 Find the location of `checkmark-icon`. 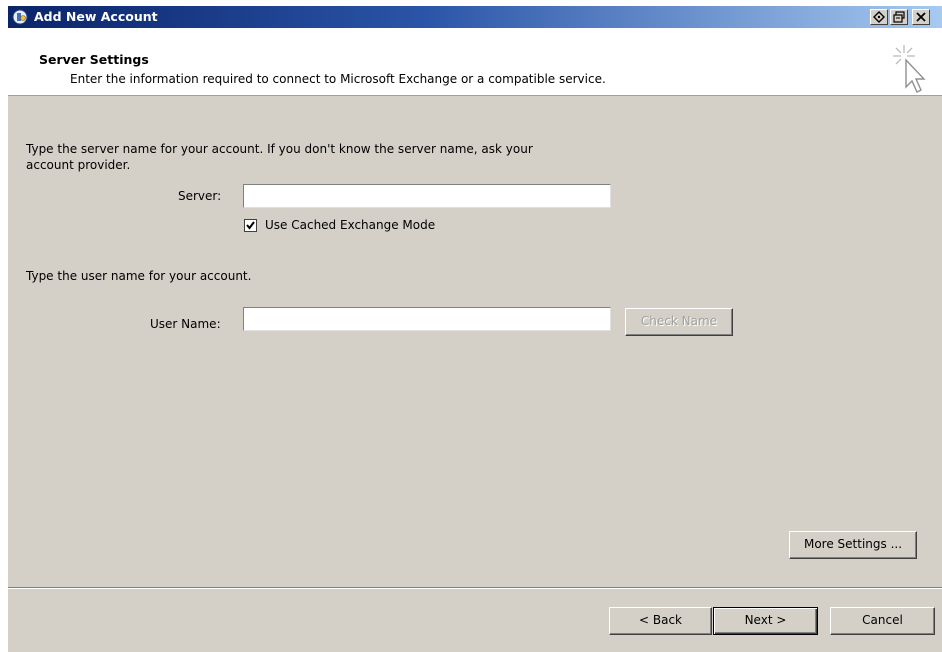

checkmark-icon is located at coordinates (250, 225).